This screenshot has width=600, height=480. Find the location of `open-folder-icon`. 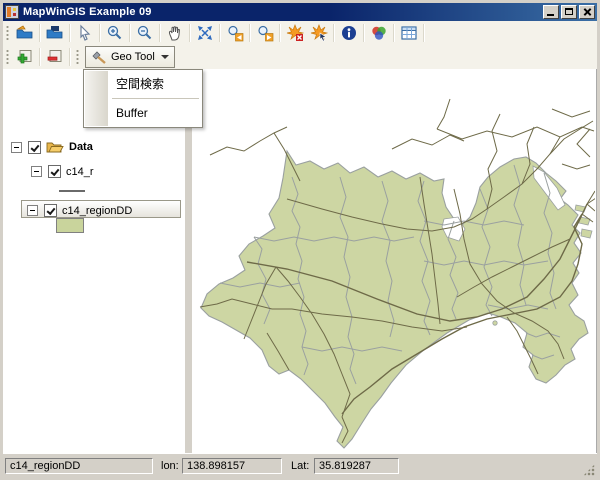

open-folder-icon is located at coordinates (24, 32).